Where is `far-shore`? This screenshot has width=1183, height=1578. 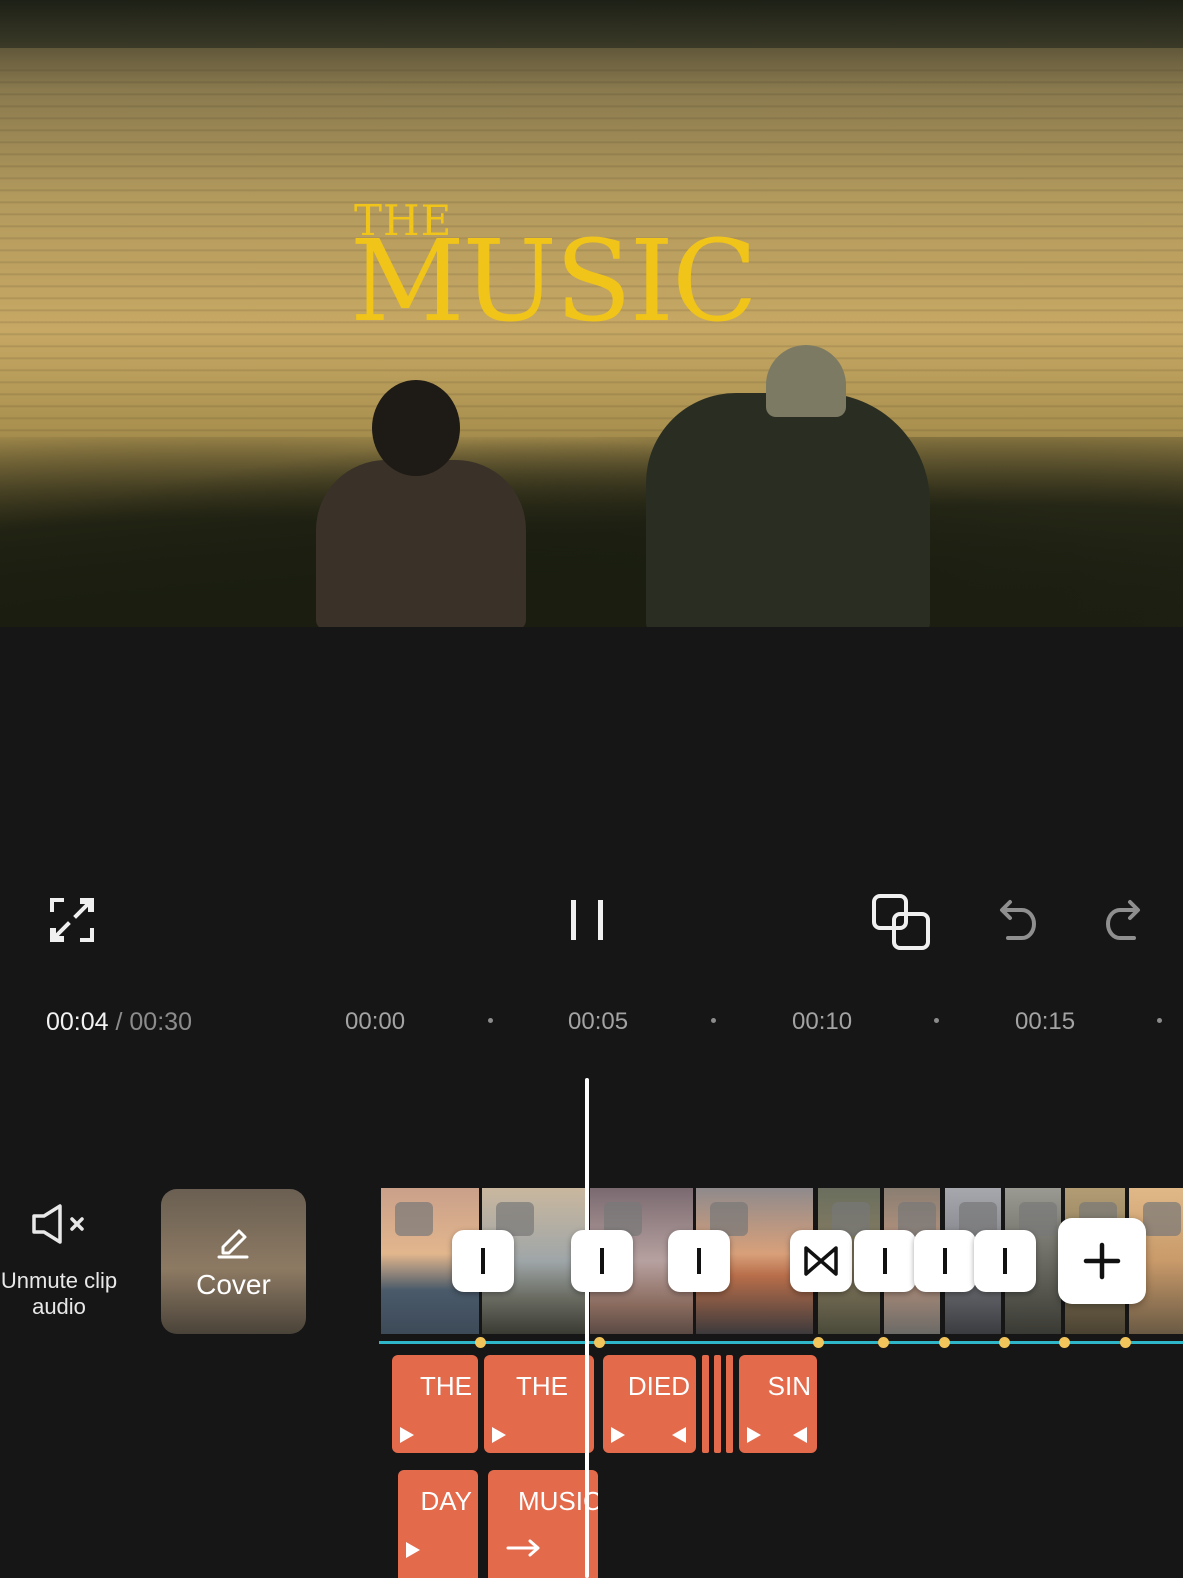
far-shore is located at coordinates (591, 24).